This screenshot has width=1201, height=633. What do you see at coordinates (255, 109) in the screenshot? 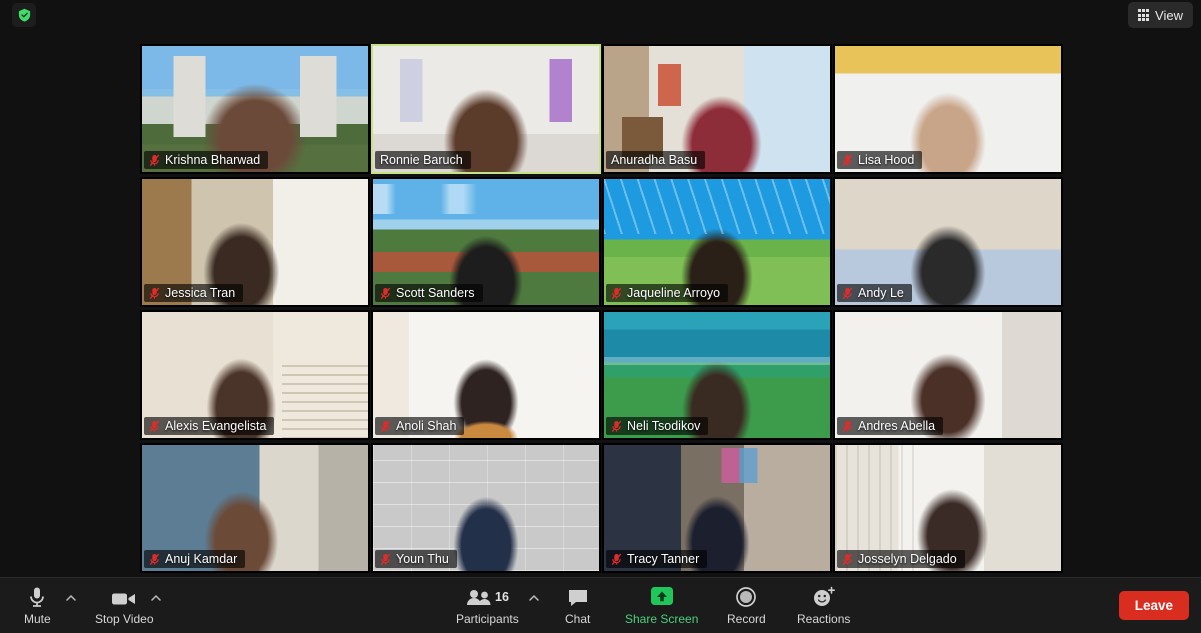
I see `participant-tile: Krishna Bharwad` at bounding box center [255, 109].